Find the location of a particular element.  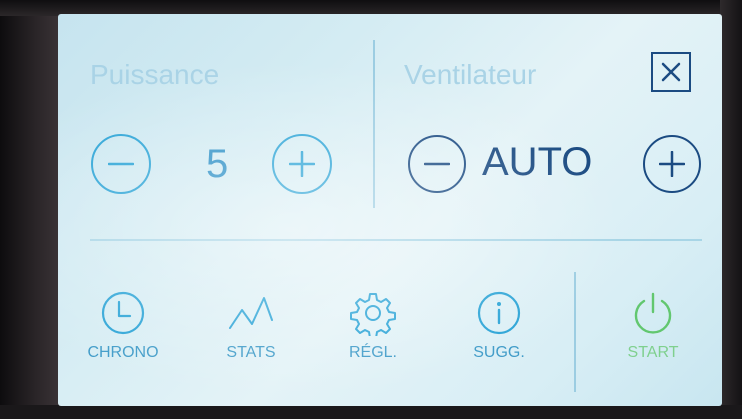

gear-icon is located at coordinates (373, 314).